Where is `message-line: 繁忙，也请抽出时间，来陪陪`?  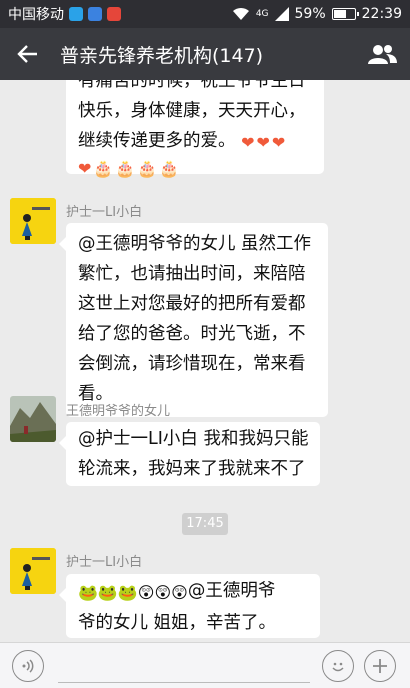 message-line: 繁忙，也请抽出时间，来陪陪 is located at coordinates (192, 274).